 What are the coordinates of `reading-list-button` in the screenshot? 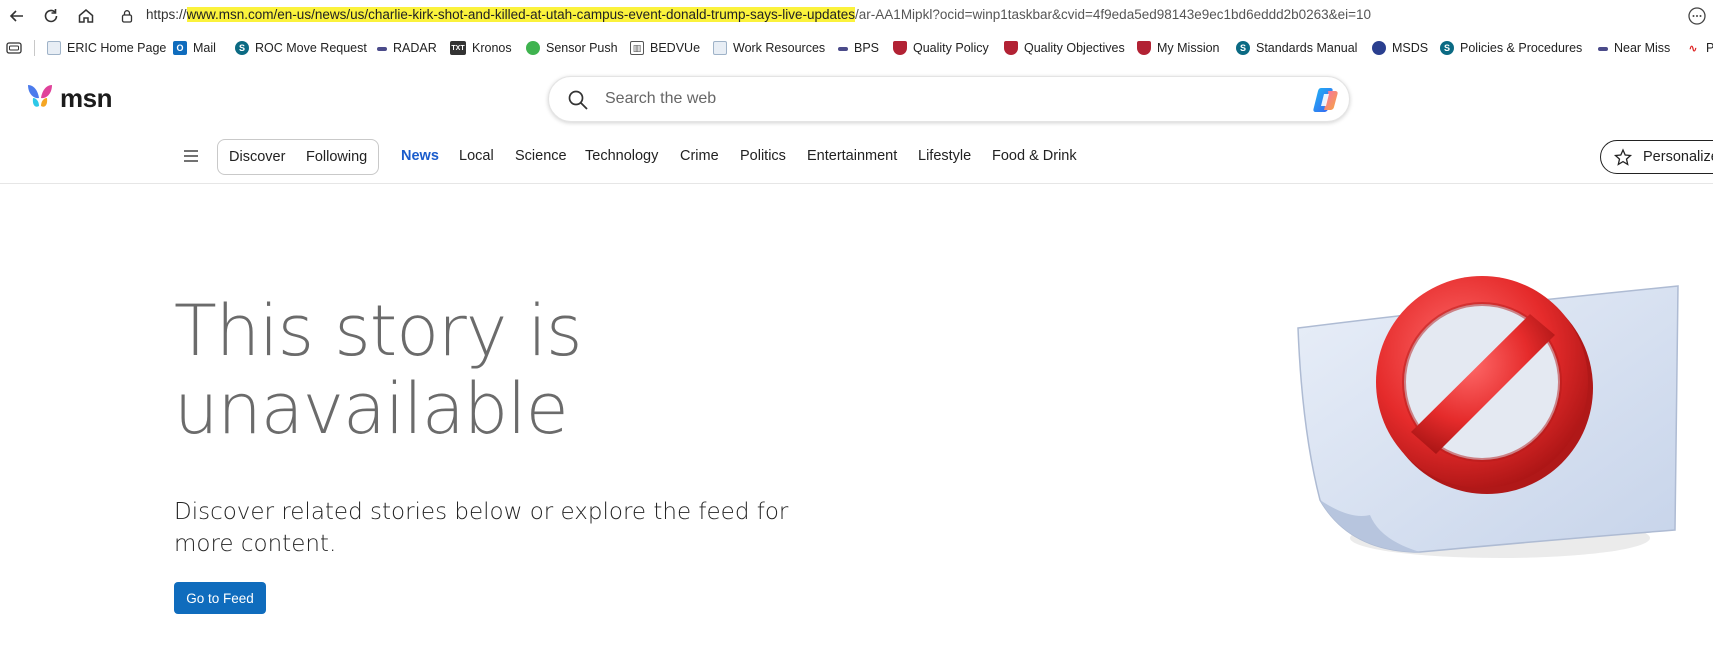 It's located at (14, 48).